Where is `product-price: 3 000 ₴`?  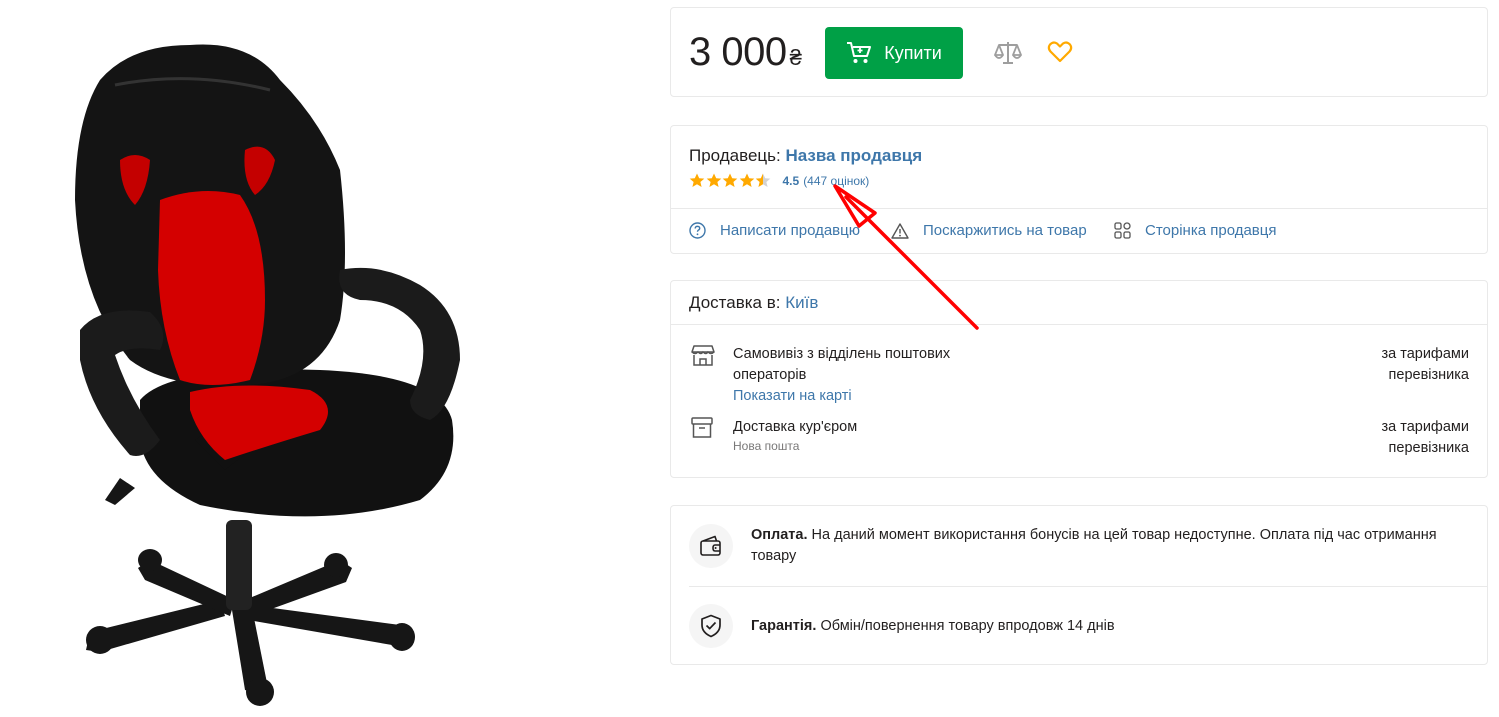
product-price: 3 000 ₴ is located at coordinates (745, 52).